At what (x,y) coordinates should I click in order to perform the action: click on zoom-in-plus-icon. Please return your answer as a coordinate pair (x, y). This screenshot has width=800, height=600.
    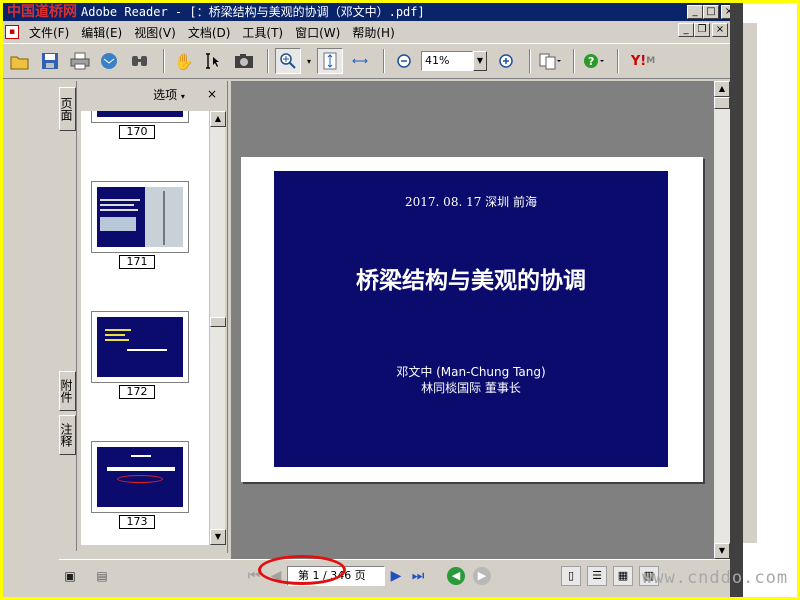
    Looking at the image, I should click on (506, 61).